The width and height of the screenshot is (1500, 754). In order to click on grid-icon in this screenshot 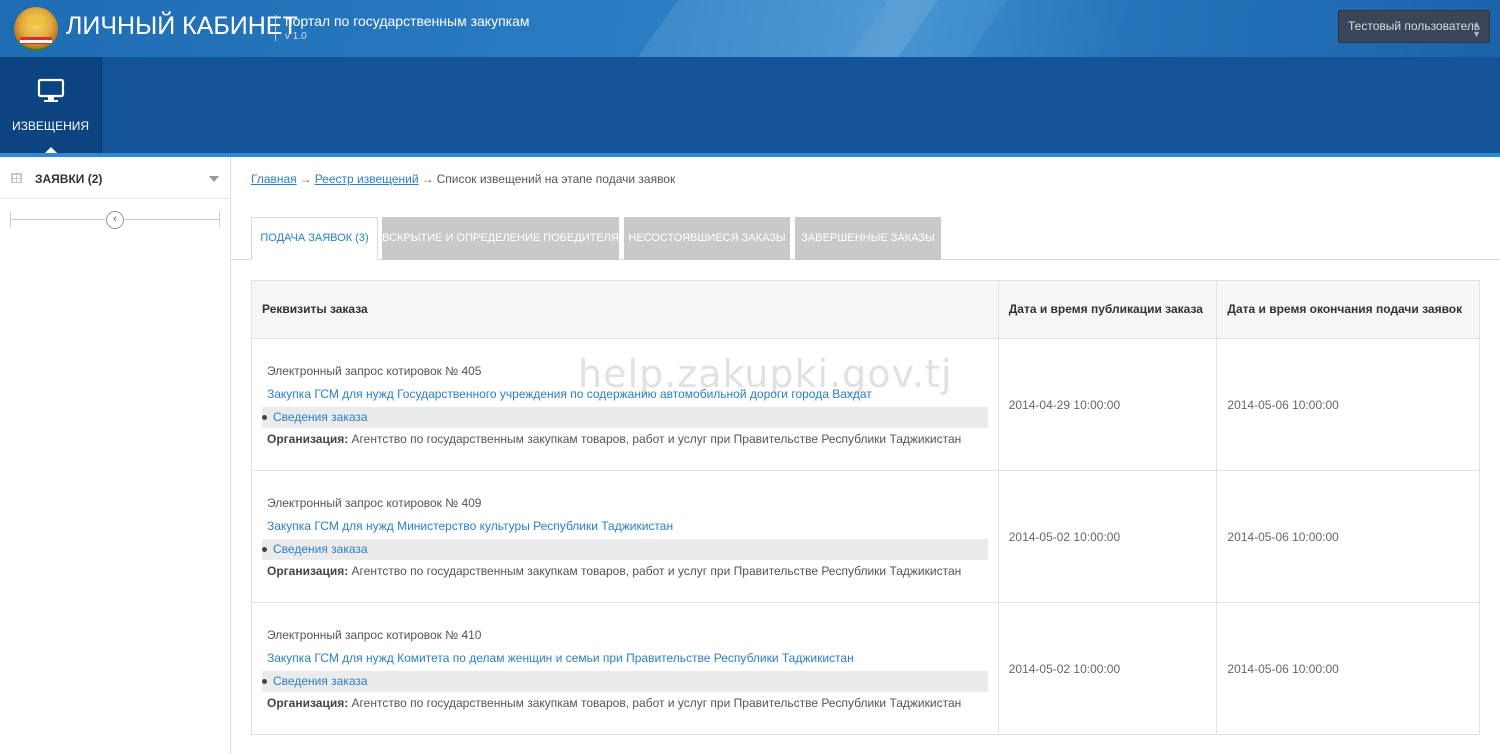, I will do `click(16, 178)`.